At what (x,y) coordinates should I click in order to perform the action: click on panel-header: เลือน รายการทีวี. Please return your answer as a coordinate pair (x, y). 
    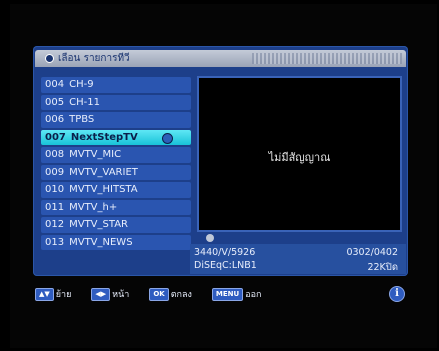
    Looking at the image, I should click on (220, 58).